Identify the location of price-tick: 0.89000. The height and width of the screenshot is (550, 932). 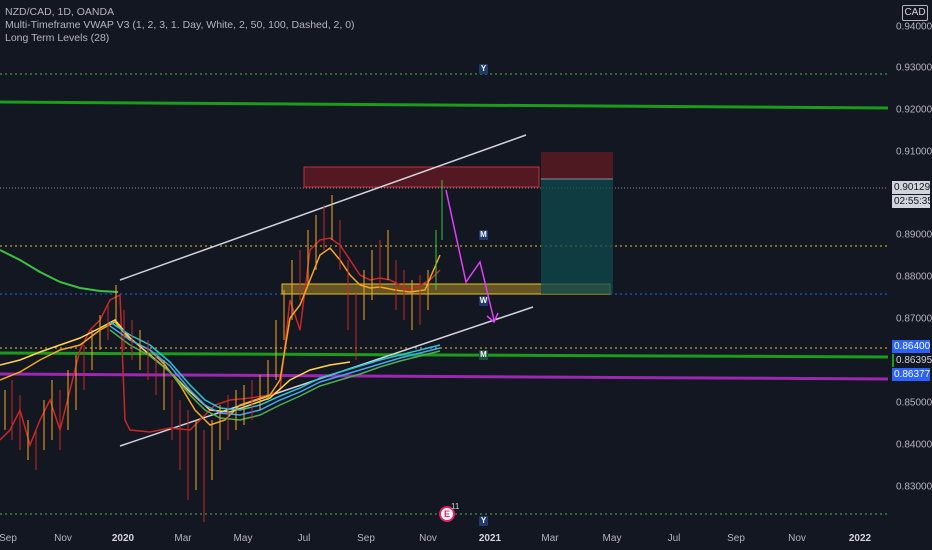
(914, 235).